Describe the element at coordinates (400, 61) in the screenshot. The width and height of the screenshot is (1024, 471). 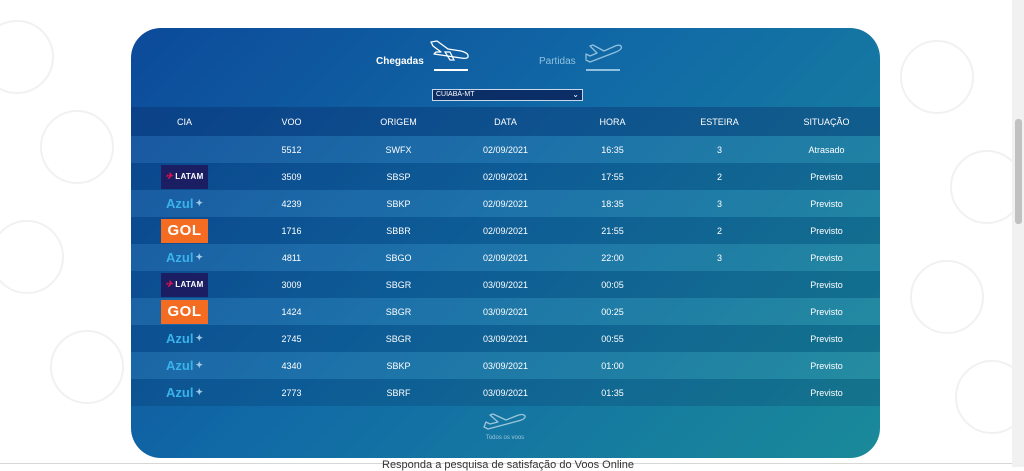
I see `tab-arrivals-label: Chegadas` at that location.